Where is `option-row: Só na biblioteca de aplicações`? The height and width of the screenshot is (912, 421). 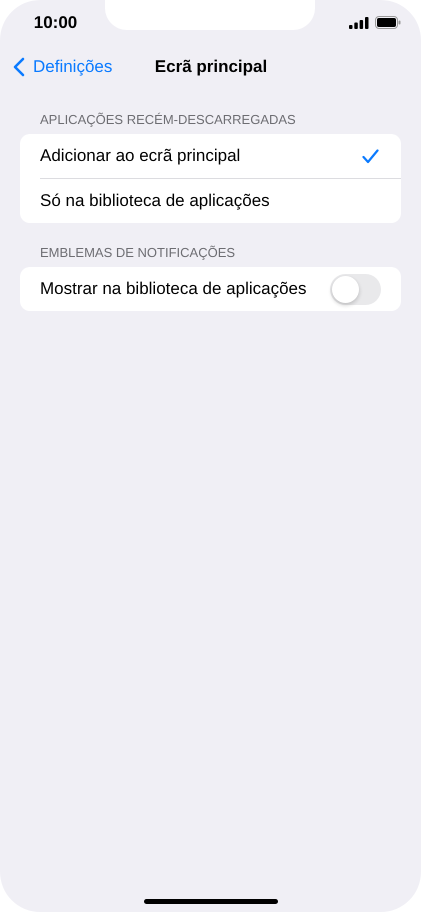
option-row: Só na biblioteca de aplicações is located at coordinates (210, 201).